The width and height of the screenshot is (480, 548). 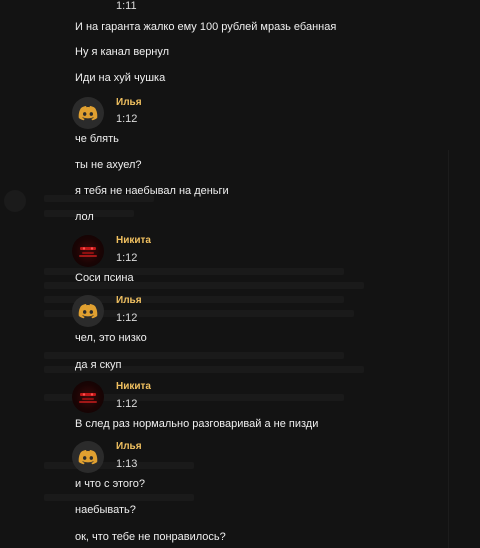 I want to click on message-text: че блять, so click(x=97, y=139).